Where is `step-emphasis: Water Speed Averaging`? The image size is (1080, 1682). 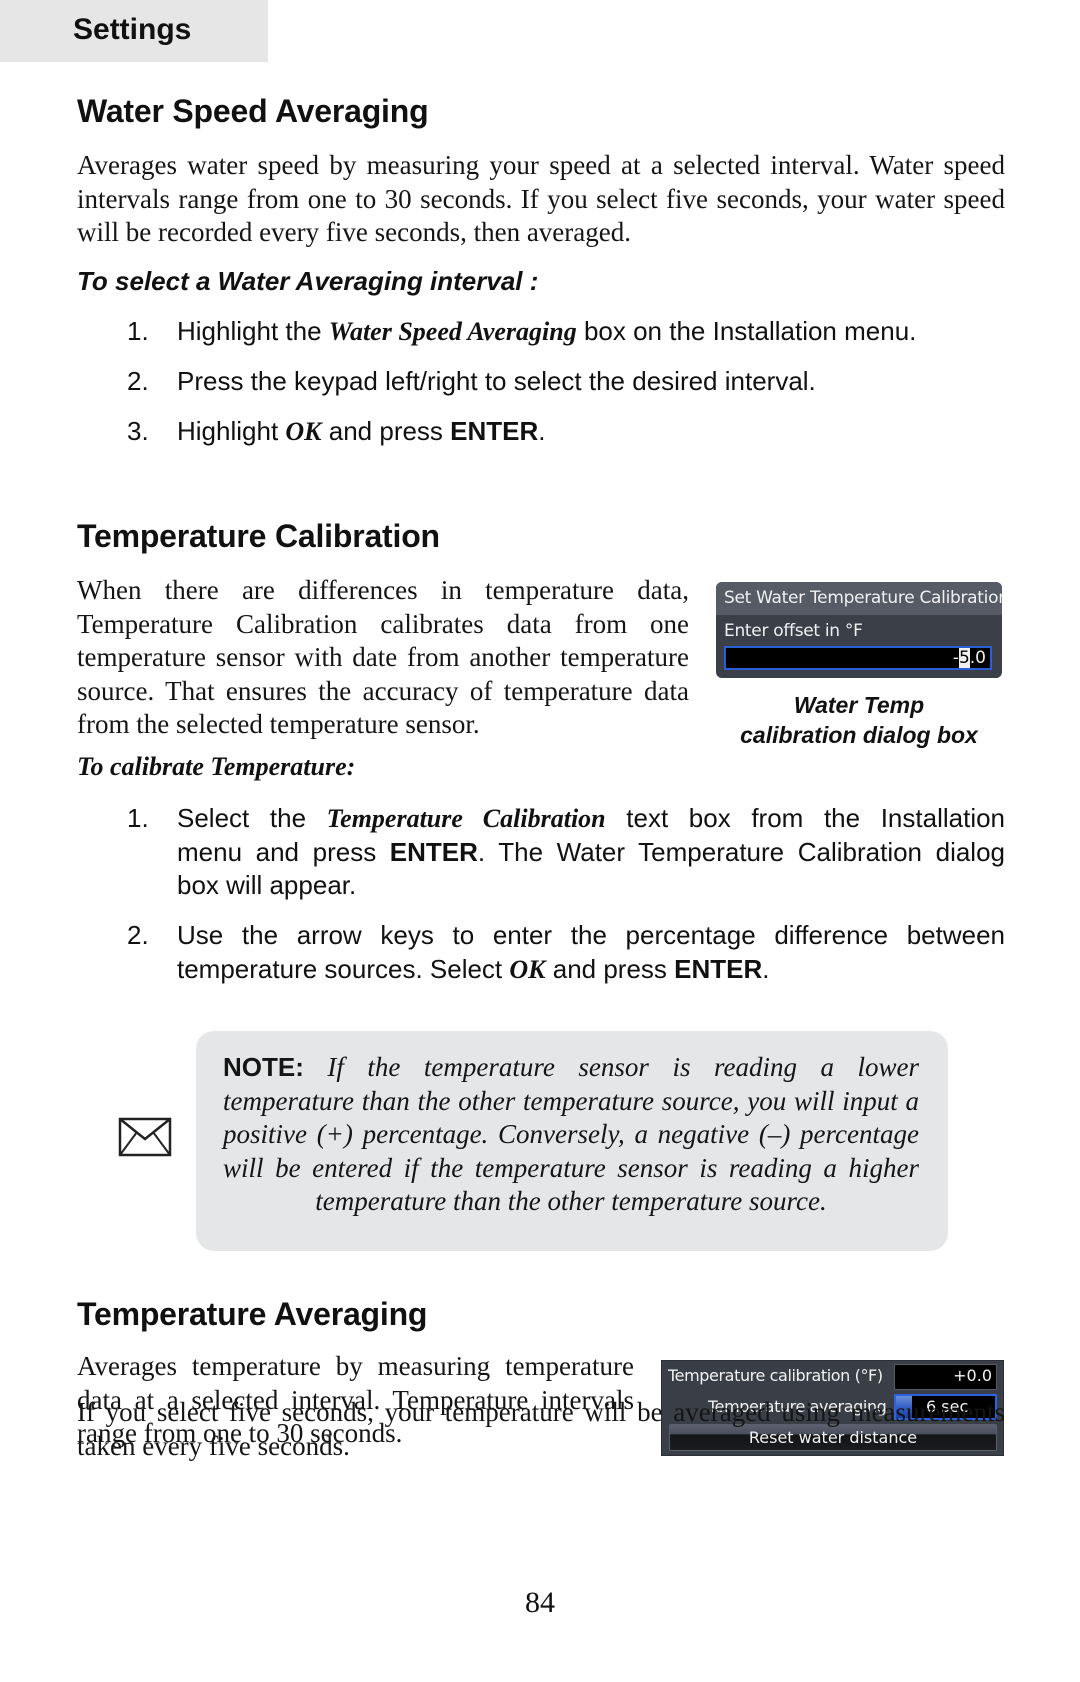
step-emphasis: Water Speed Averaging is located at coordinates (452, 331).